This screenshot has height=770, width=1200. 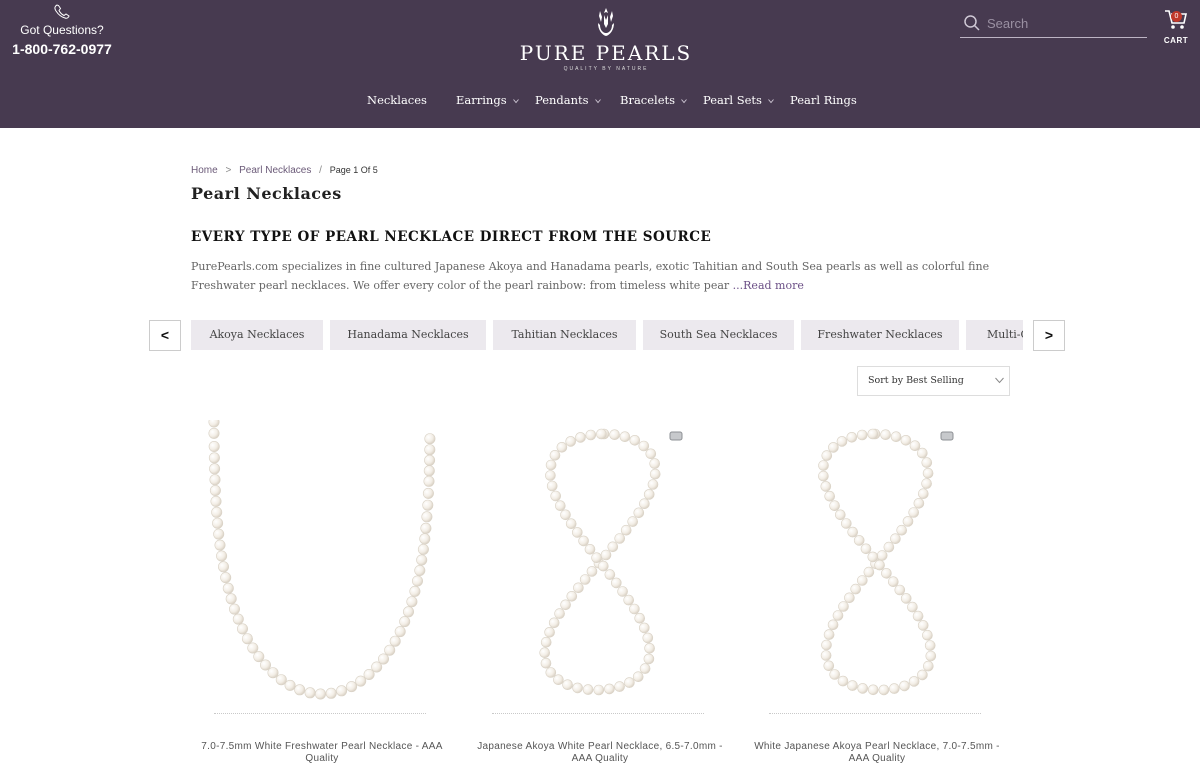 What do you see at coordinates (916, 380) in the screenshot?
I see `sort-selected-value: Sort by Best Selling` at bounding box center [916, 380].